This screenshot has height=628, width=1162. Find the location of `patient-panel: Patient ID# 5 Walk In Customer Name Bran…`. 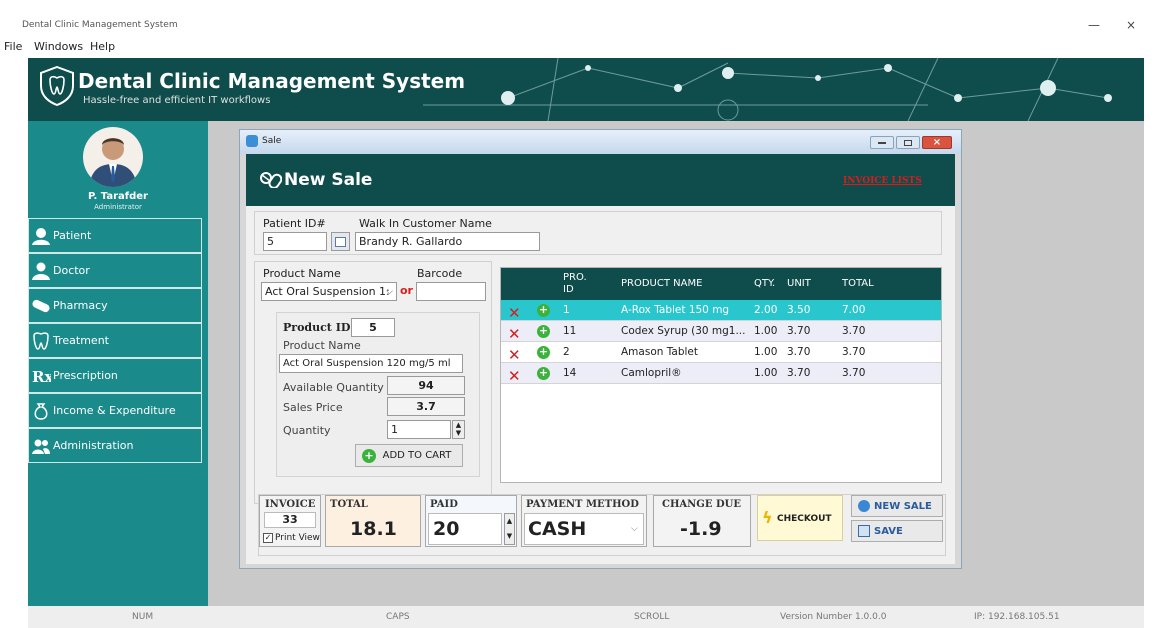

patient-panel: Patient ID# 5 Walk In Customer Name Bran… is located at coordinates (598, 233).